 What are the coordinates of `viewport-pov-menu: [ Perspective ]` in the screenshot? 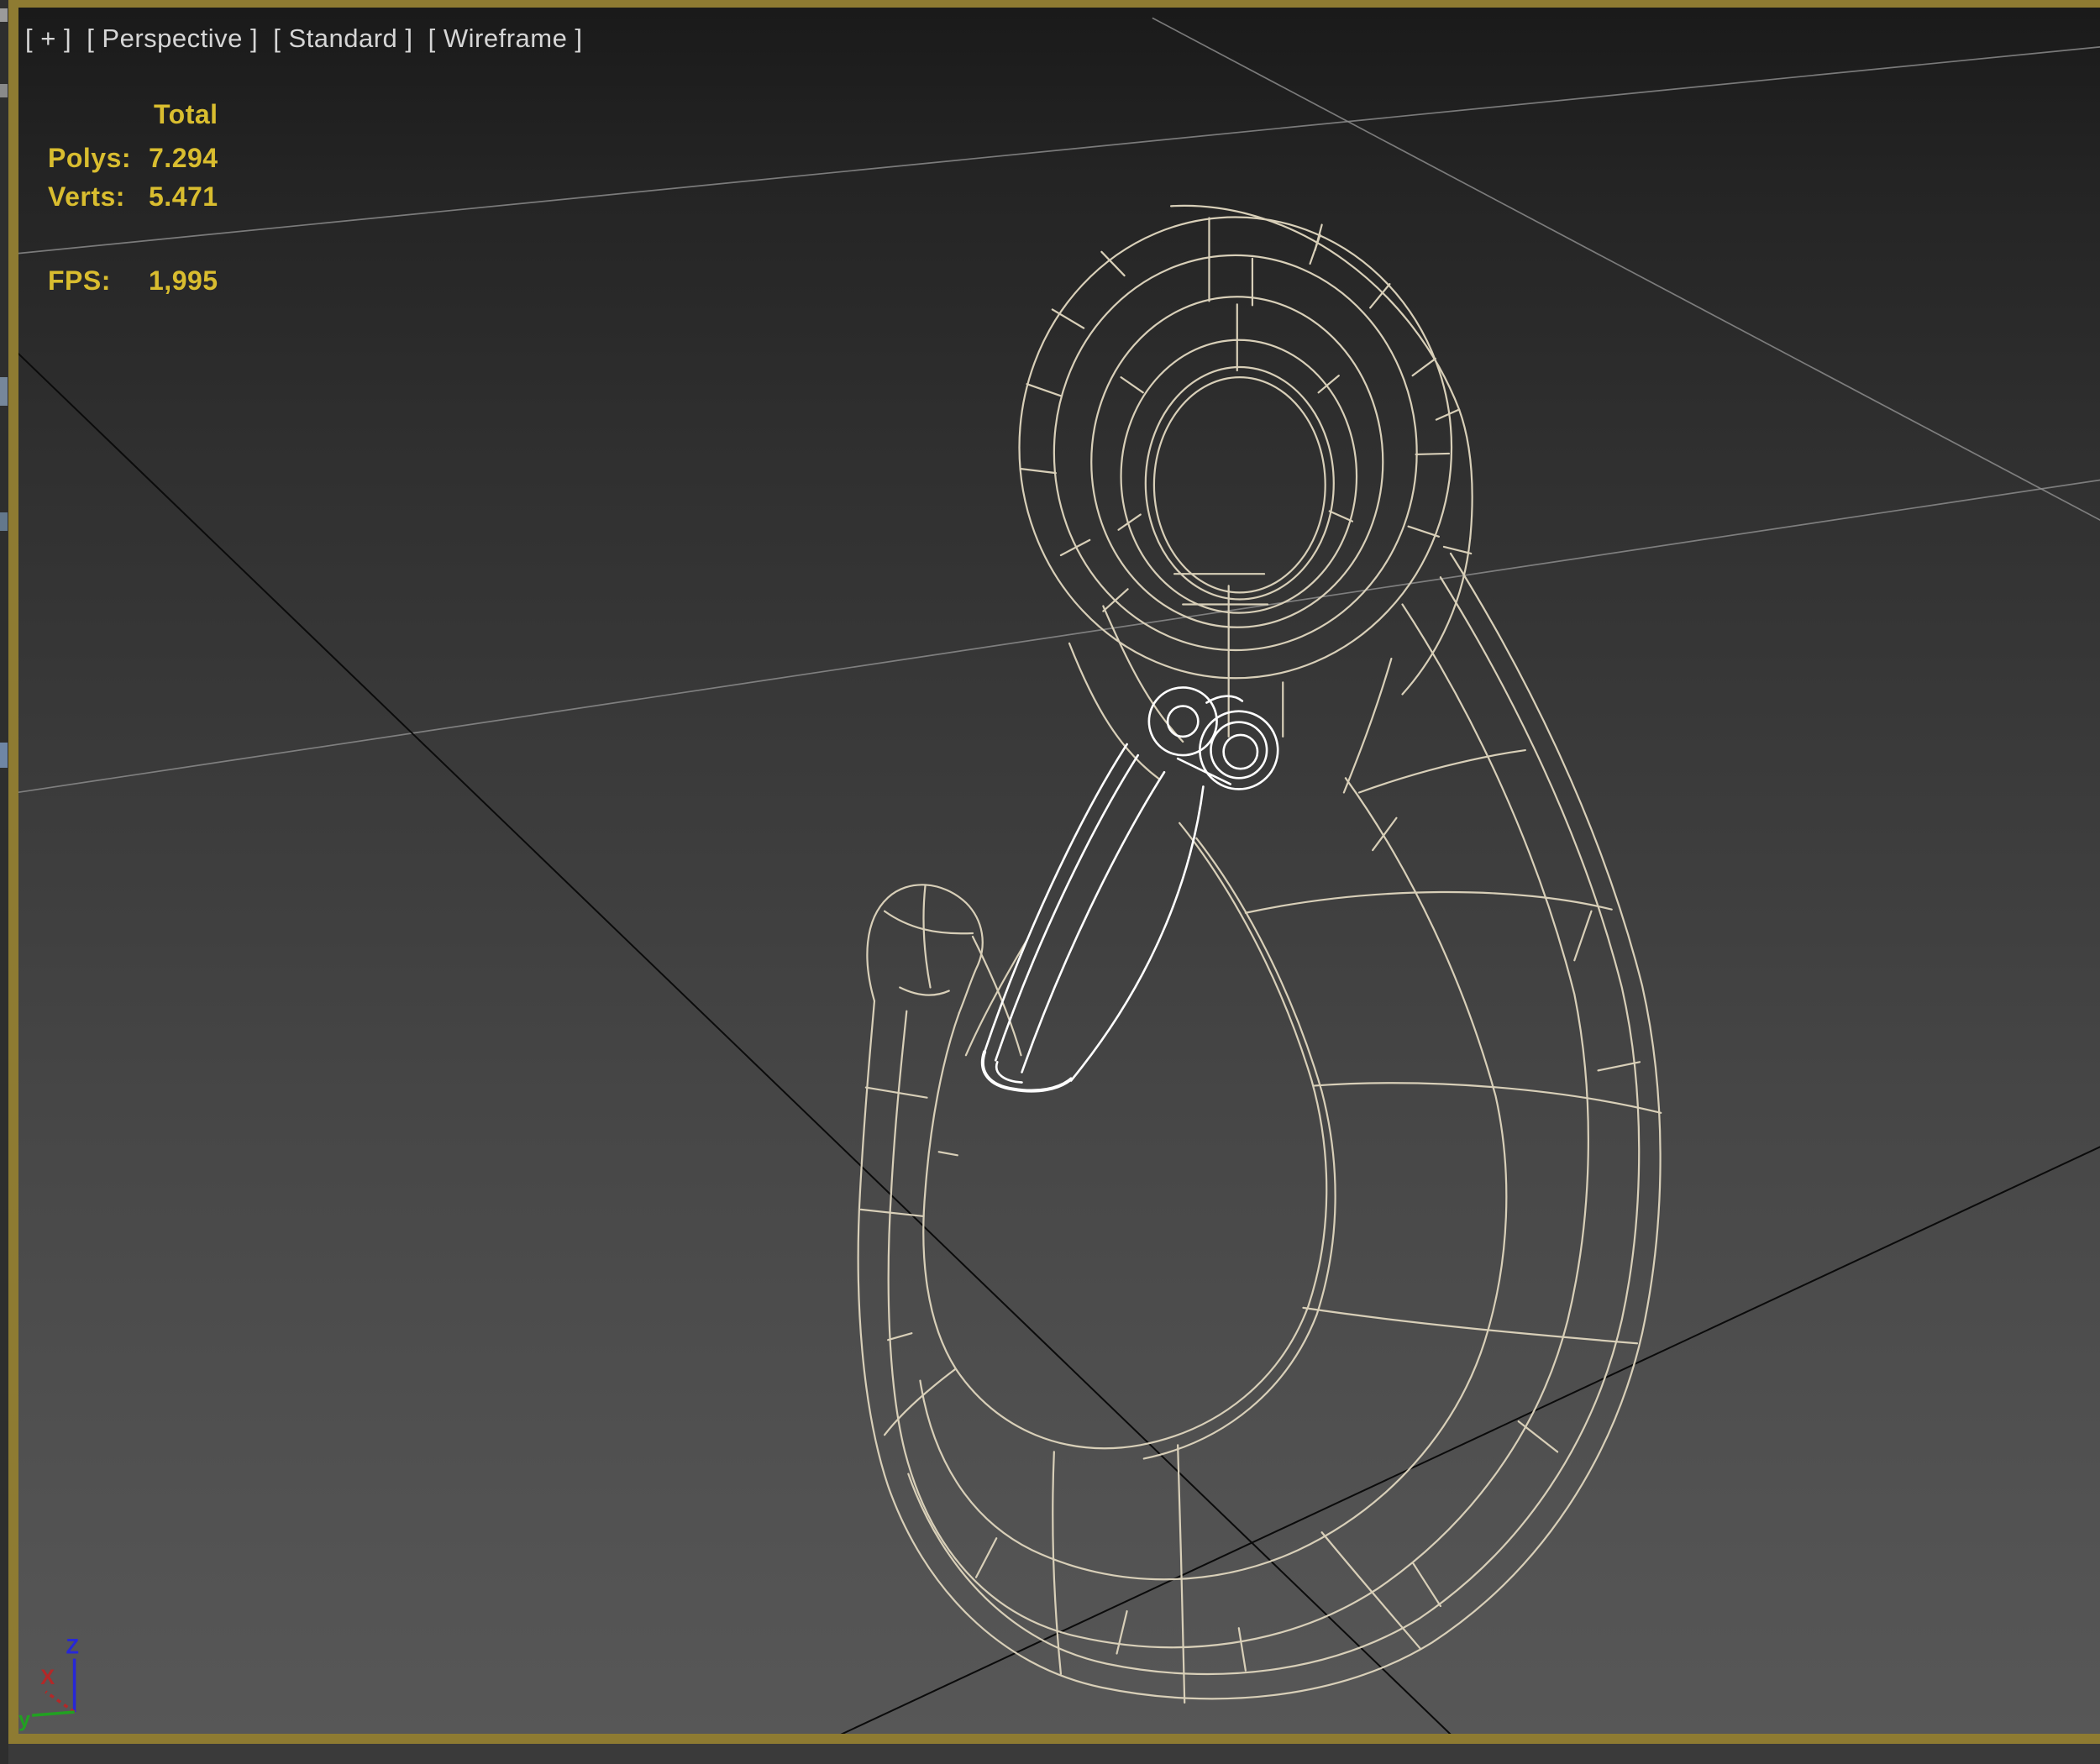 It's located at (172, 38).